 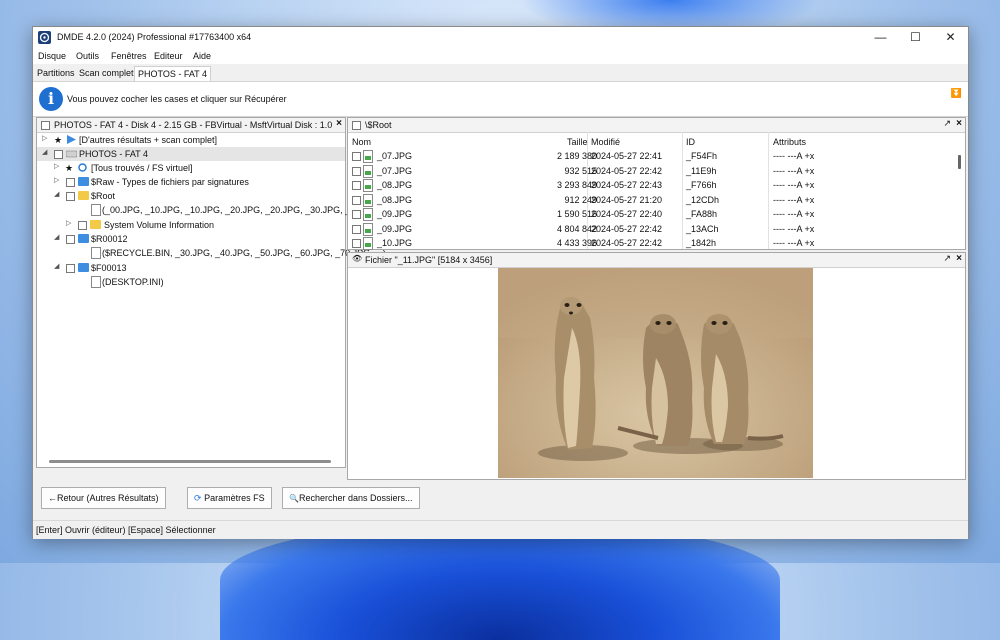 I want to click on tree-label: [Tous trouvés / FS virtuel], so click(x=142, y=168).